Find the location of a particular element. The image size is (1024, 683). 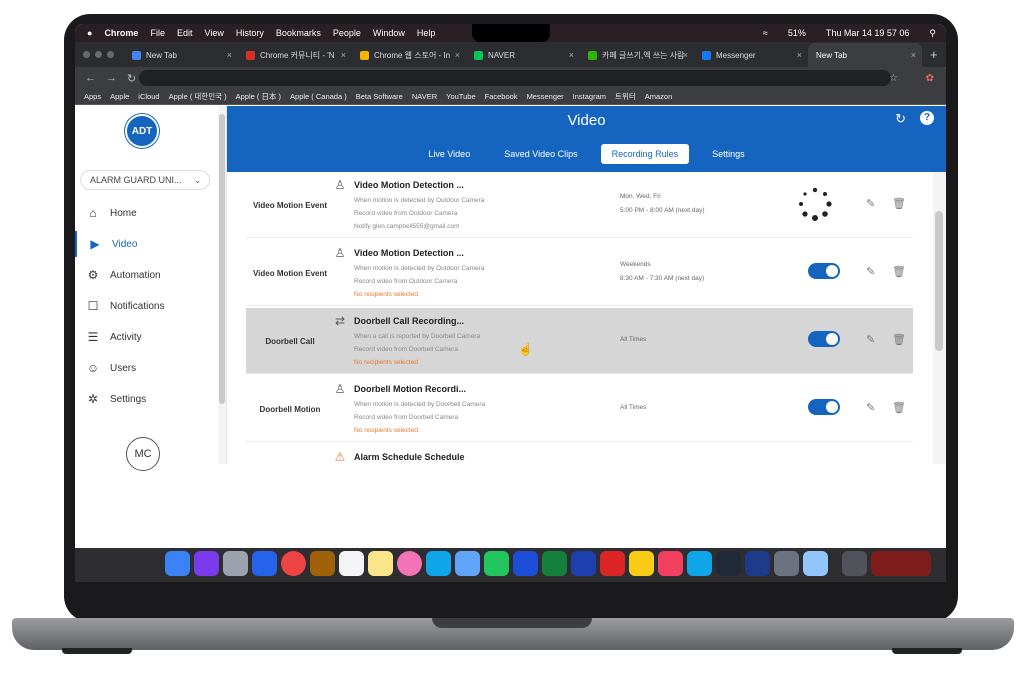

notes-icon is located at coordinates (380, 563).